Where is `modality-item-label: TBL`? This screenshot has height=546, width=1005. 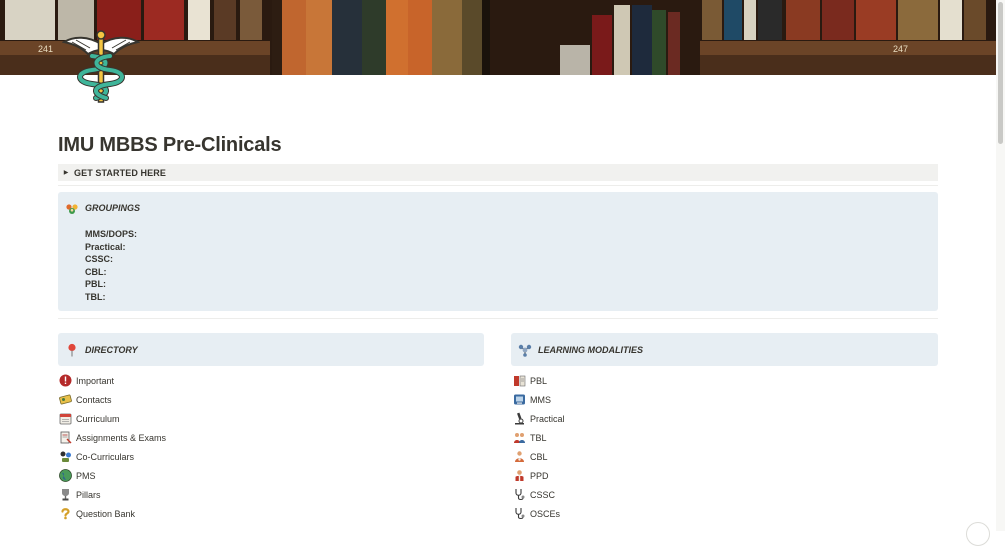
modality-item-label: TBL is located at coordinates (538, 438).